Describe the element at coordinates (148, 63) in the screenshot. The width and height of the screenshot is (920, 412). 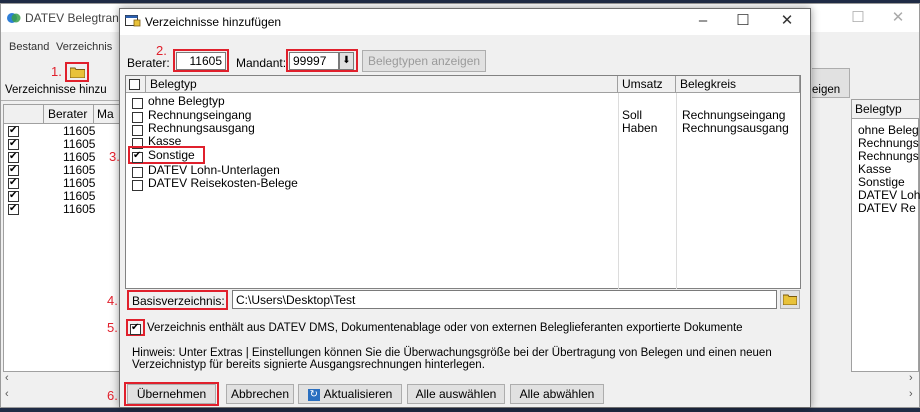
I see `berater-label: Berater:` at that location.